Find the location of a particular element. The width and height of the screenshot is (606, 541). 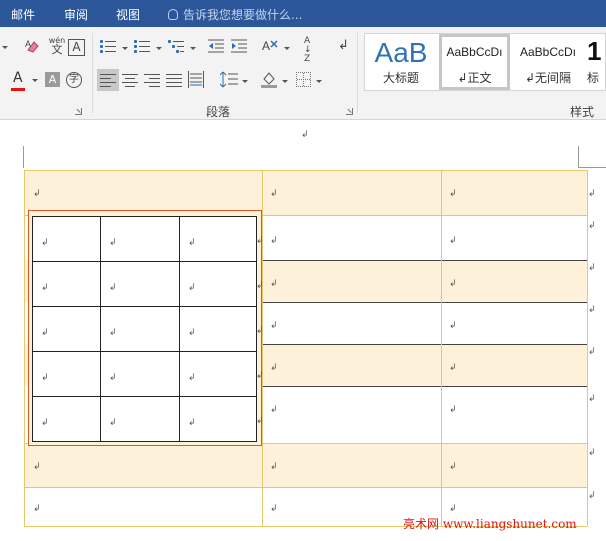

shading-dropdown-arrow is located at coordinates (285, 81).